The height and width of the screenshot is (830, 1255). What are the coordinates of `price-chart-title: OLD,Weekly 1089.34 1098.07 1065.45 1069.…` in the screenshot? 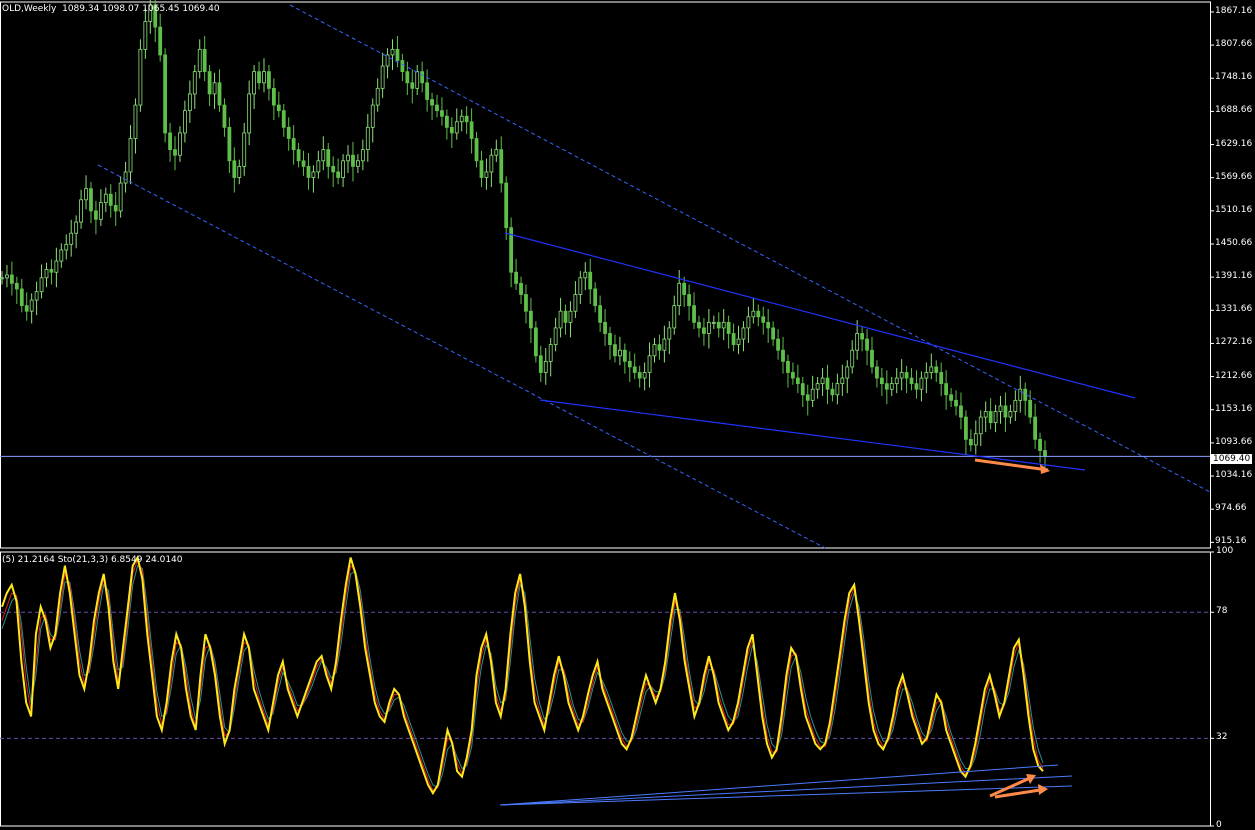 It's located at (111, 9).